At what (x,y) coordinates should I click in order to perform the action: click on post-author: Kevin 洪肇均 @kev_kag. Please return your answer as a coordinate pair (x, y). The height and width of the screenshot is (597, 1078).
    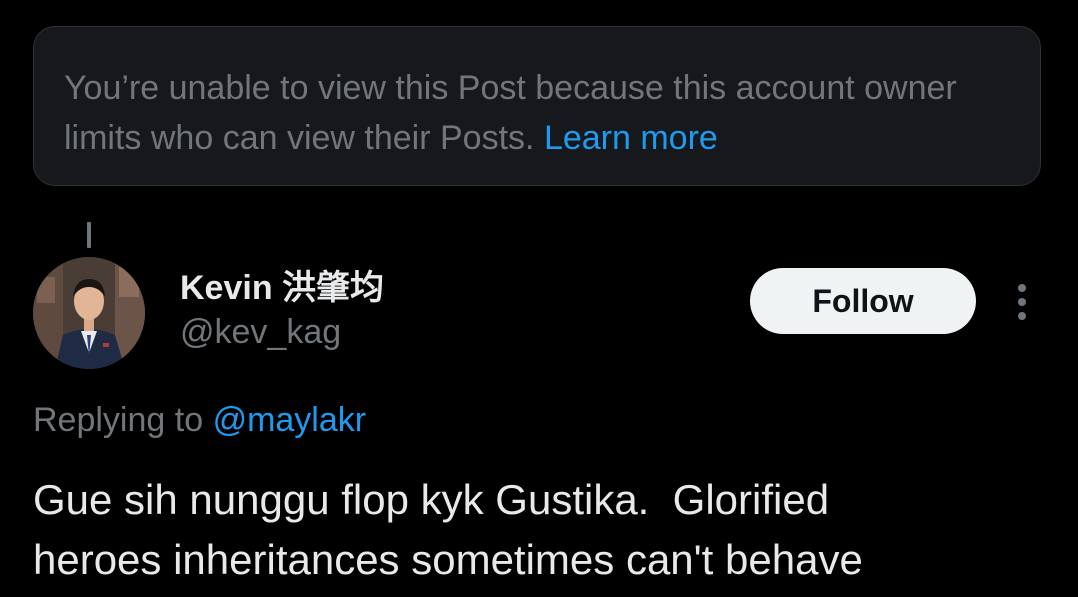
    Looking at the image, I should click on (282, 310).